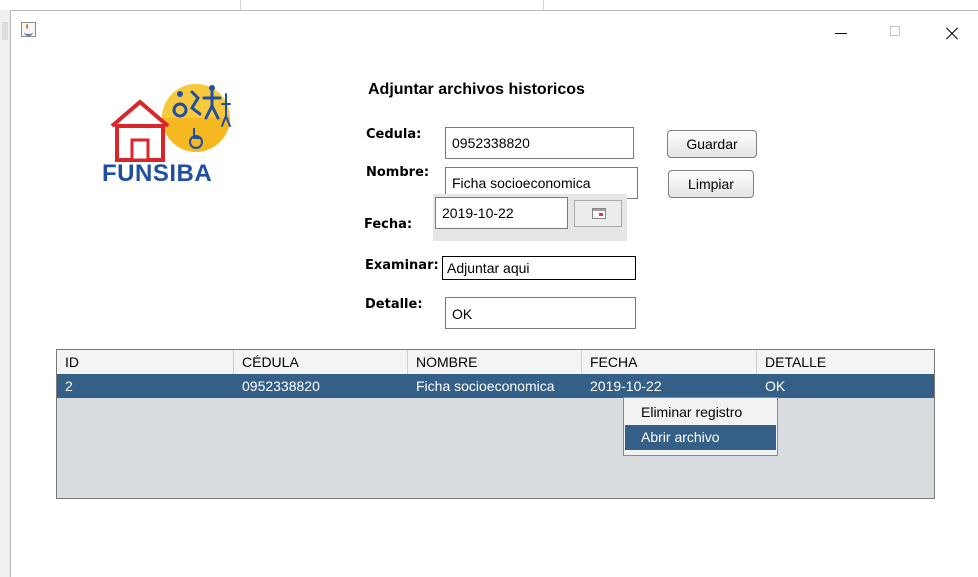  Describe the element at coordinates (951, 27) in the screenshot. I see `close-button` at that location.